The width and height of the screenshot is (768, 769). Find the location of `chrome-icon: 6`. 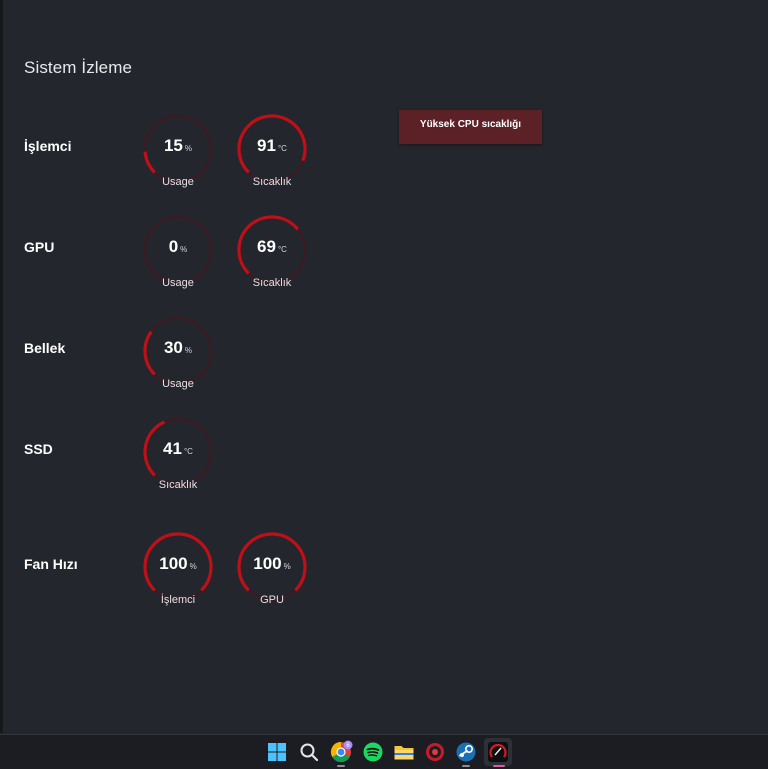

chrome-icon: 6 is located at coordinates (341, 752).